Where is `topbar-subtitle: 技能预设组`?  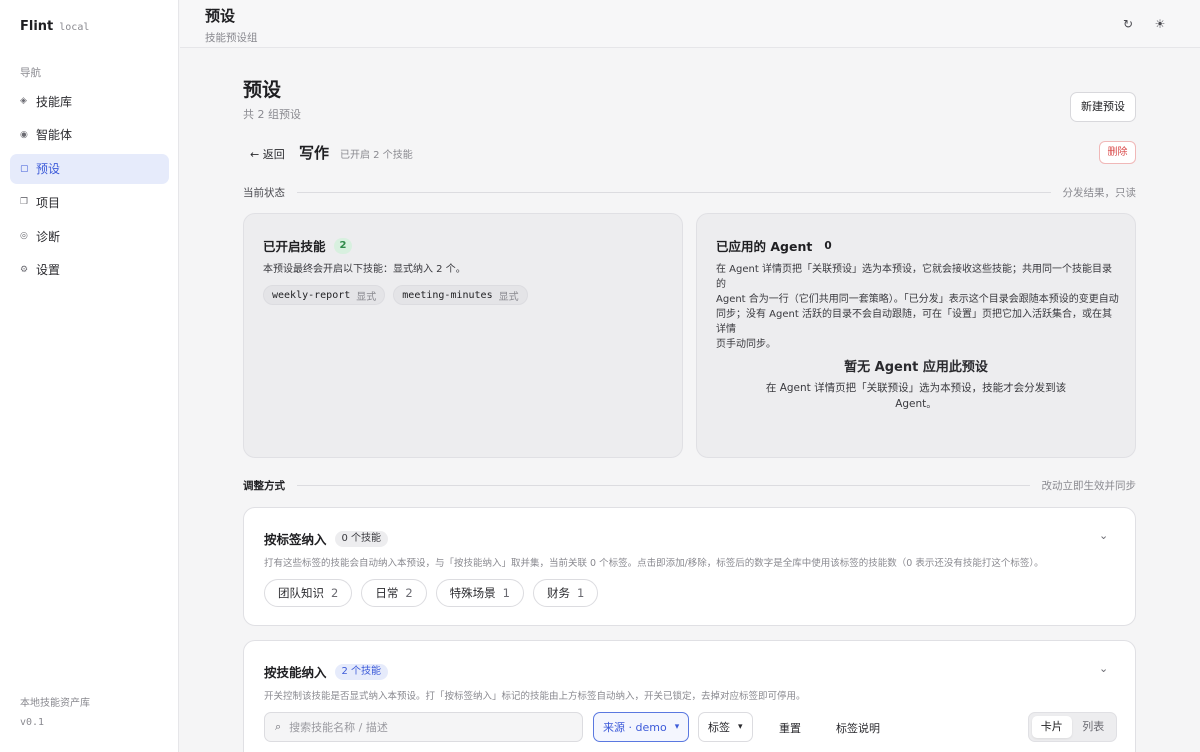 topbar-subtitle: 技能预设组 is located at coordinates (231, 38).